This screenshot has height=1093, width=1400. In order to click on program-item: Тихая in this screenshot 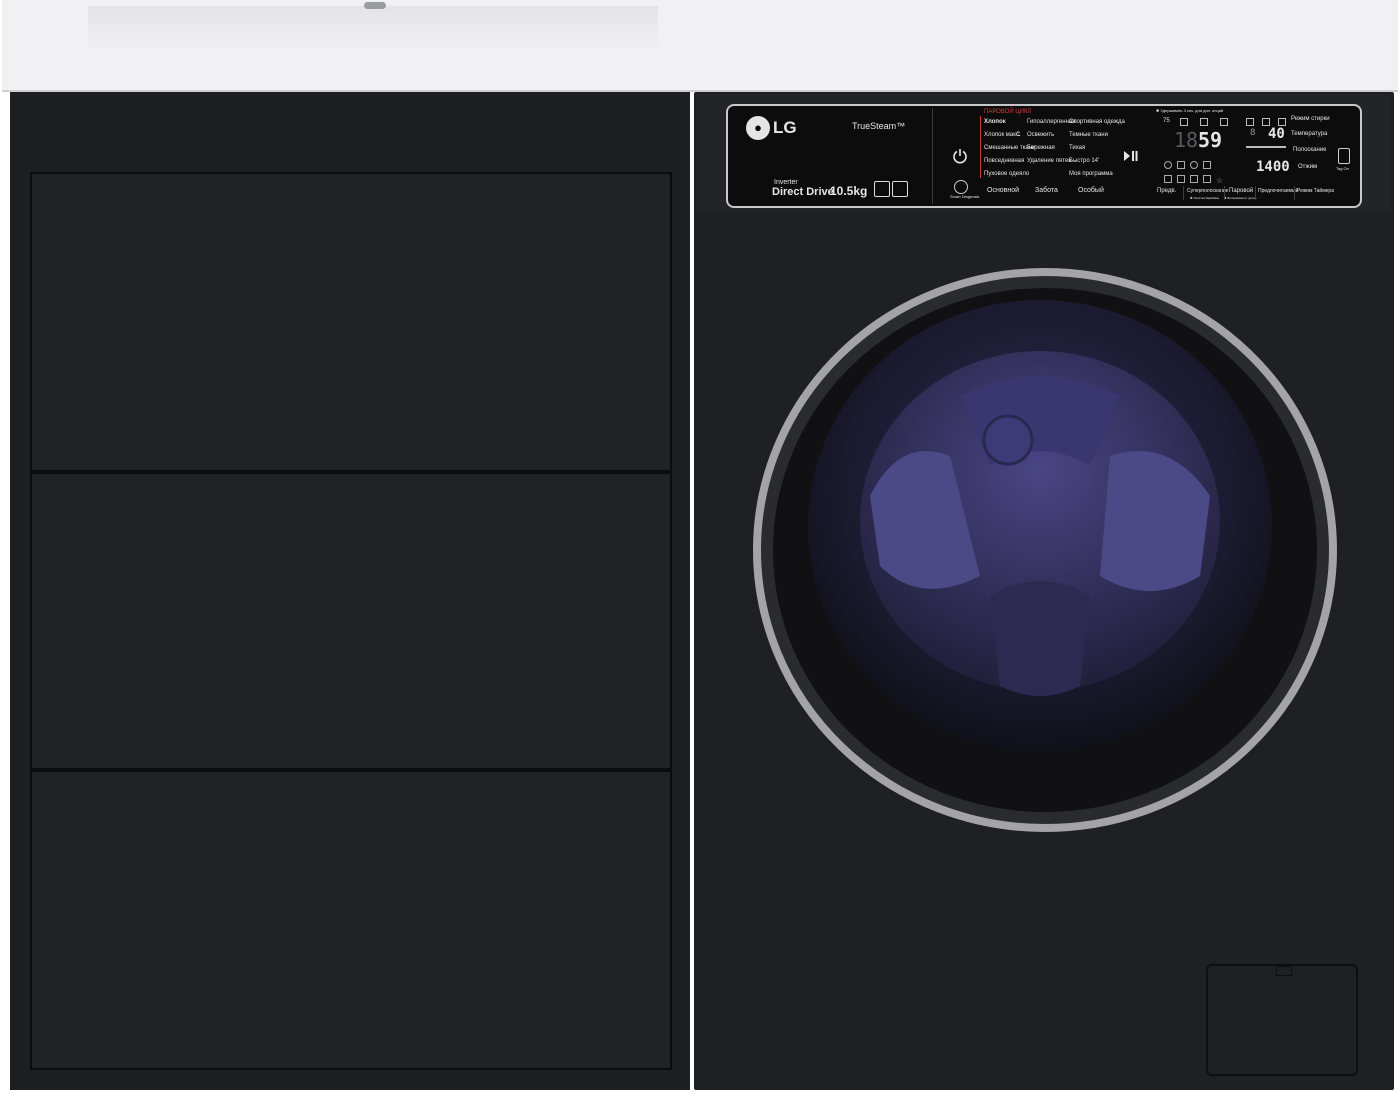, I will do `click(1077, 148)`.